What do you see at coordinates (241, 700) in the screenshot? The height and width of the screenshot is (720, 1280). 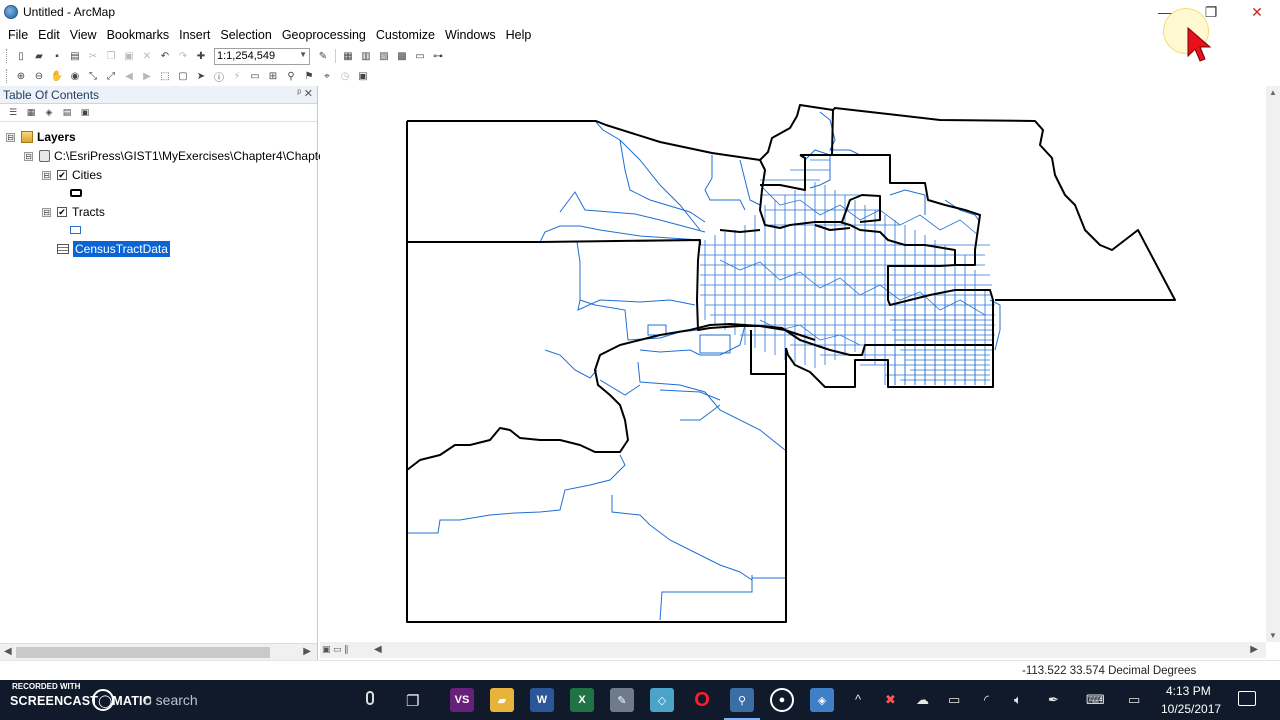 I see `taskbar-search-box: o search` at bounding box center [241, 700].